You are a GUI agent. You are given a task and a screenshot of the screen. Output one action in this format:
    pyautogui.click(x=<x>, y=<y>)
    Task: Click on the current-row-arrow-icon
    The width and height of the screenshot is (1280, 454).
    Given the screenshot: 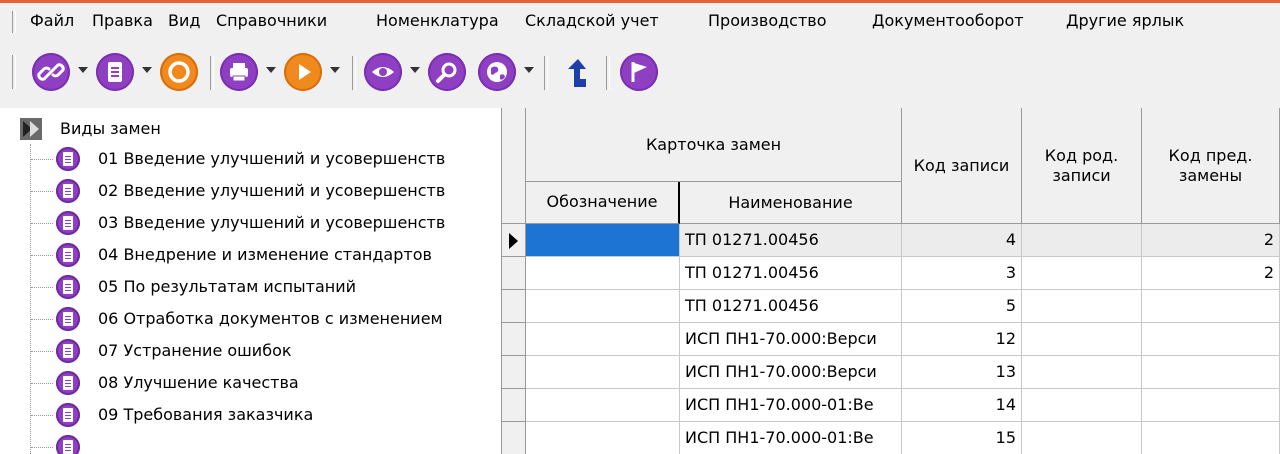 What is the action you would take?
    pyautogui.click(x=513, y=241)
    